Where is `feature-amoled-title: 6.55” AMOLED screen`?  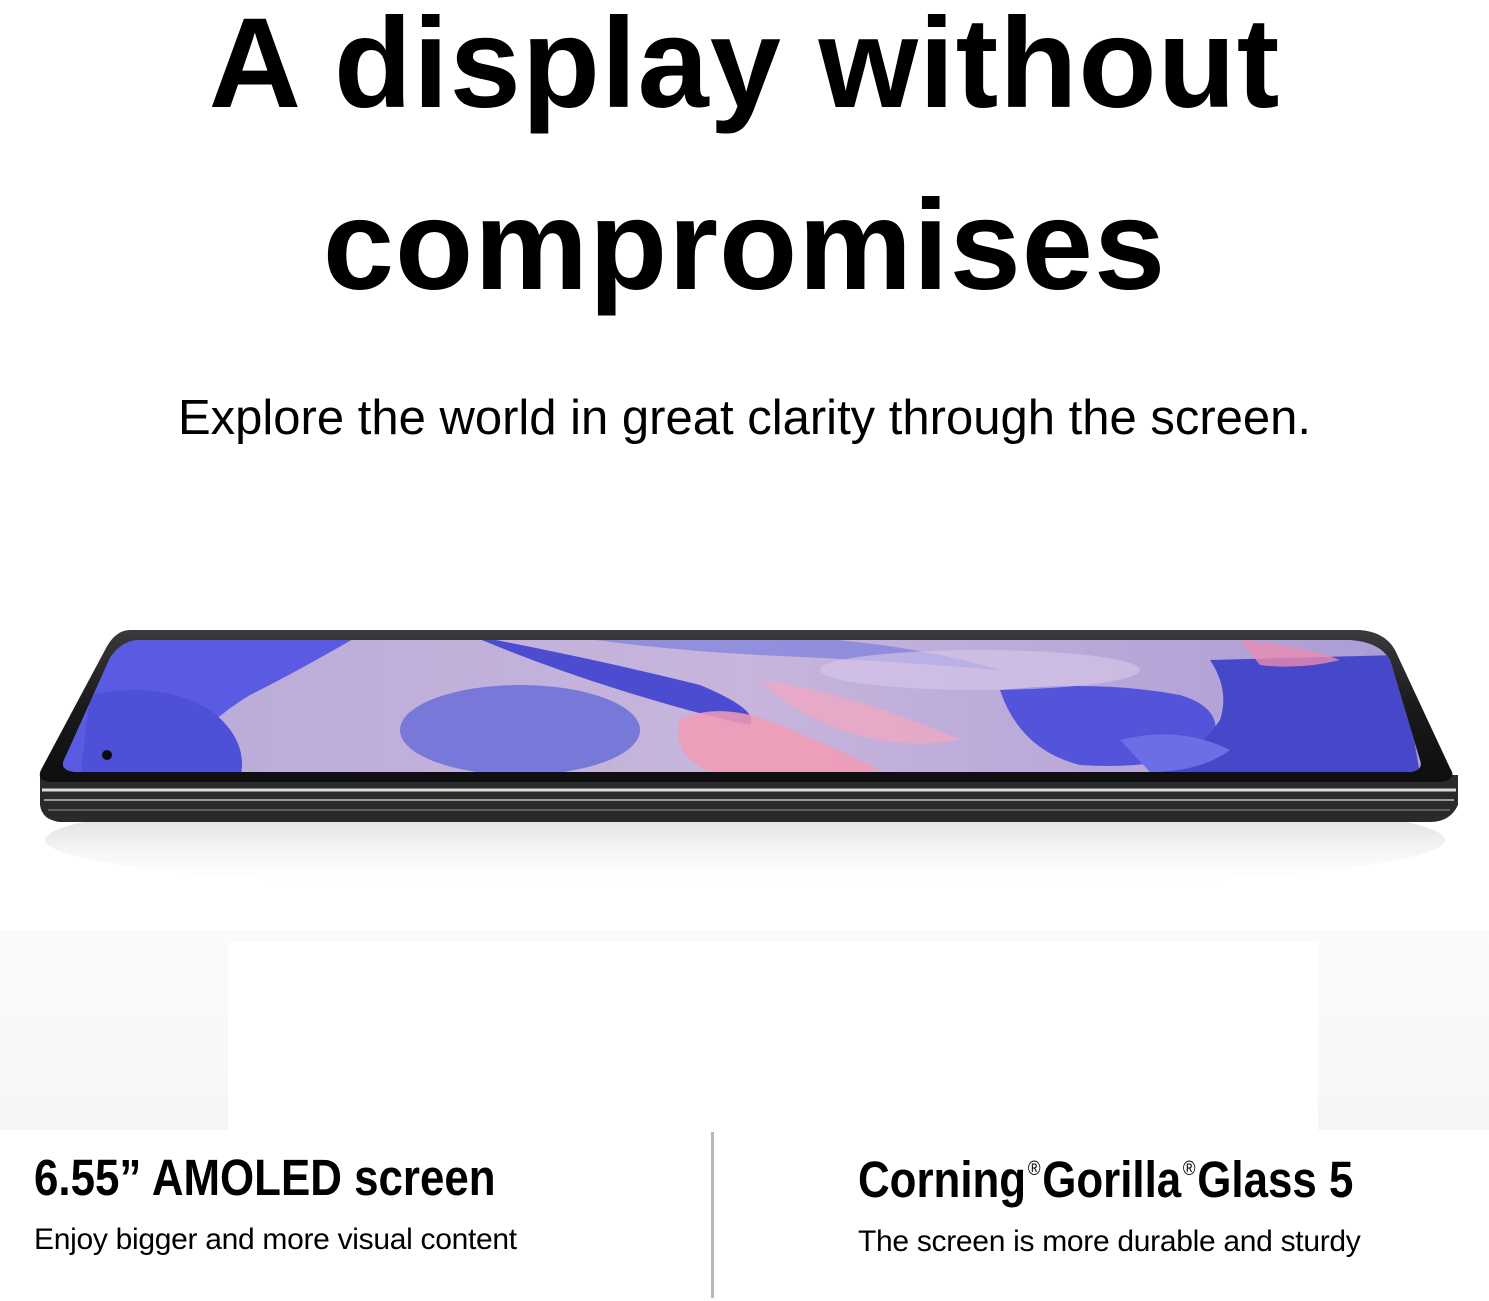 feature-amoled-title: 6.55” AMOLED screen is located at coordinates (265, 1177).